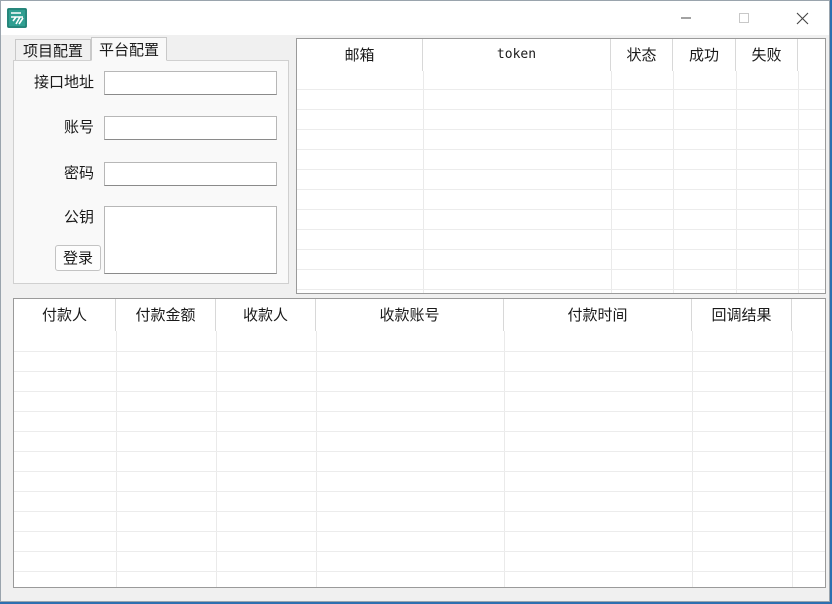 Image resolution: width=832 pixels, height=604 pixels. Describe the element at coordinates (78, 173) in the screenshot. I see `password-label: 密码` at that location.